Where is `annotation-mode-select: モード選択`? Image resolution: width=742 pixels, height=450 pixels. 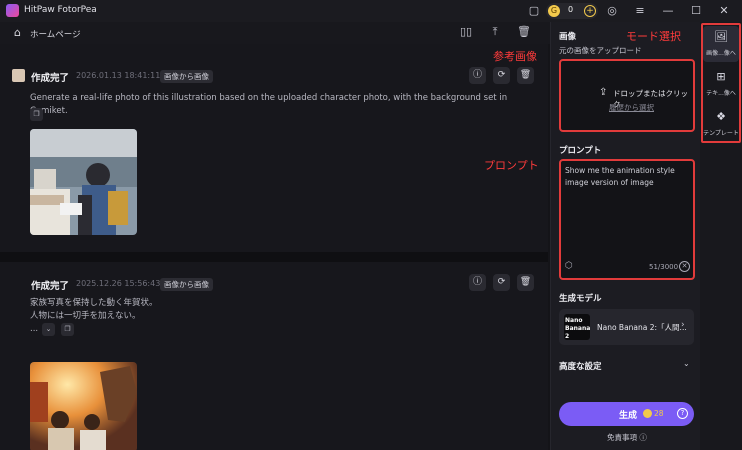 annotation-mode-select: モード選択 is located at coordinates (653, 36).